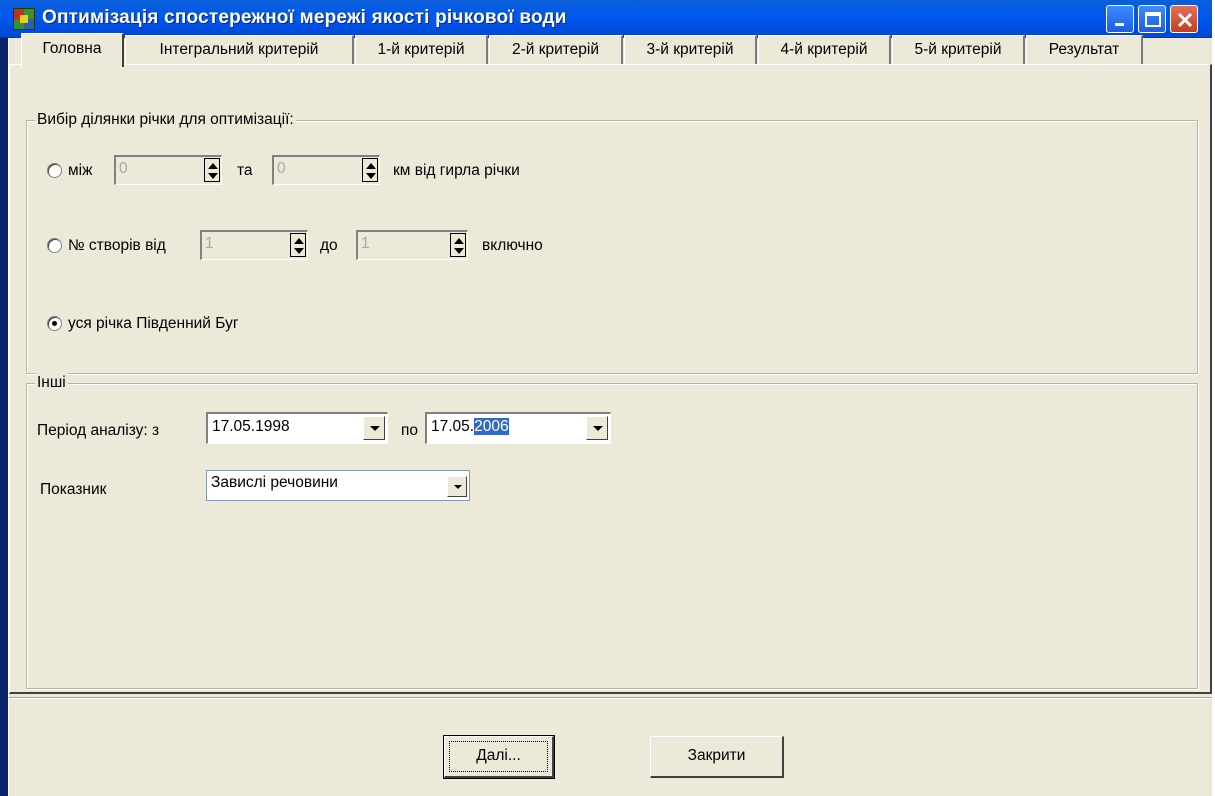  I want to click on tab-label: 3-й критерій, so click(690, 49).